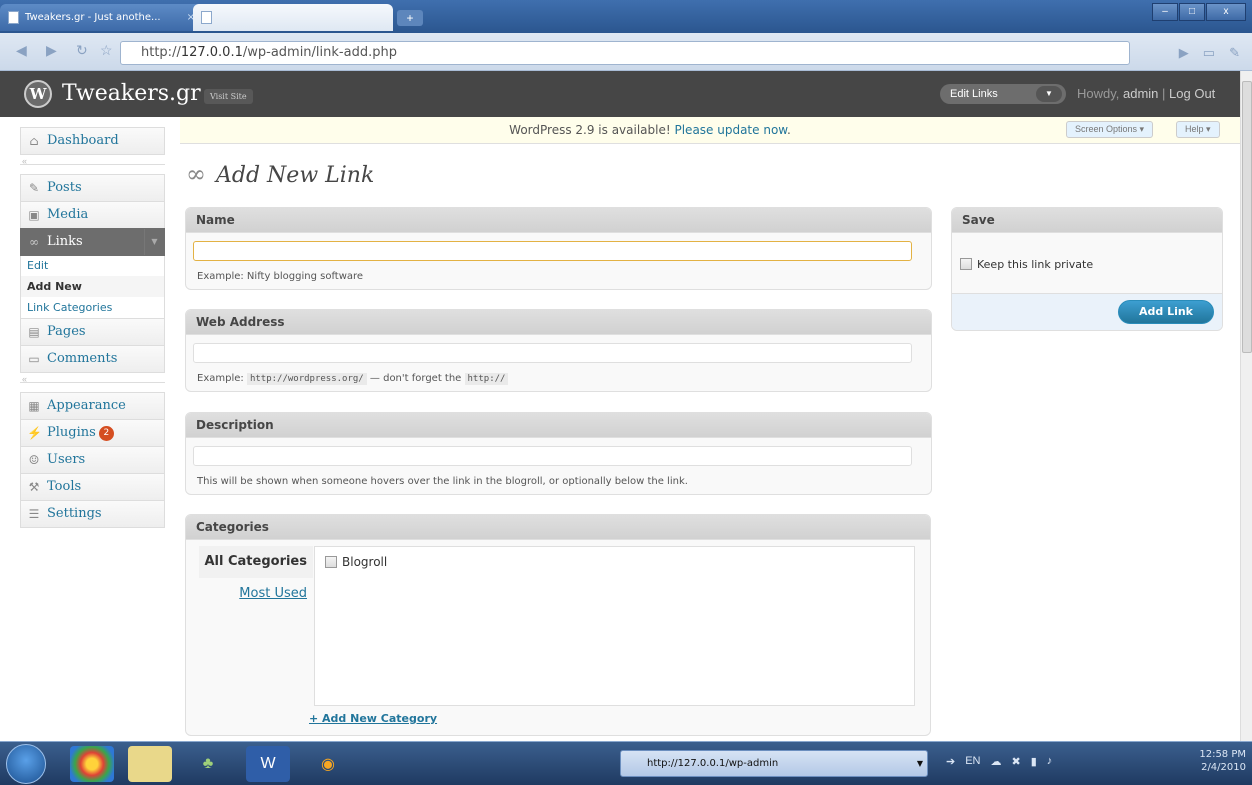  I want to click on tools-icon: ⚒, so click(34, 487).